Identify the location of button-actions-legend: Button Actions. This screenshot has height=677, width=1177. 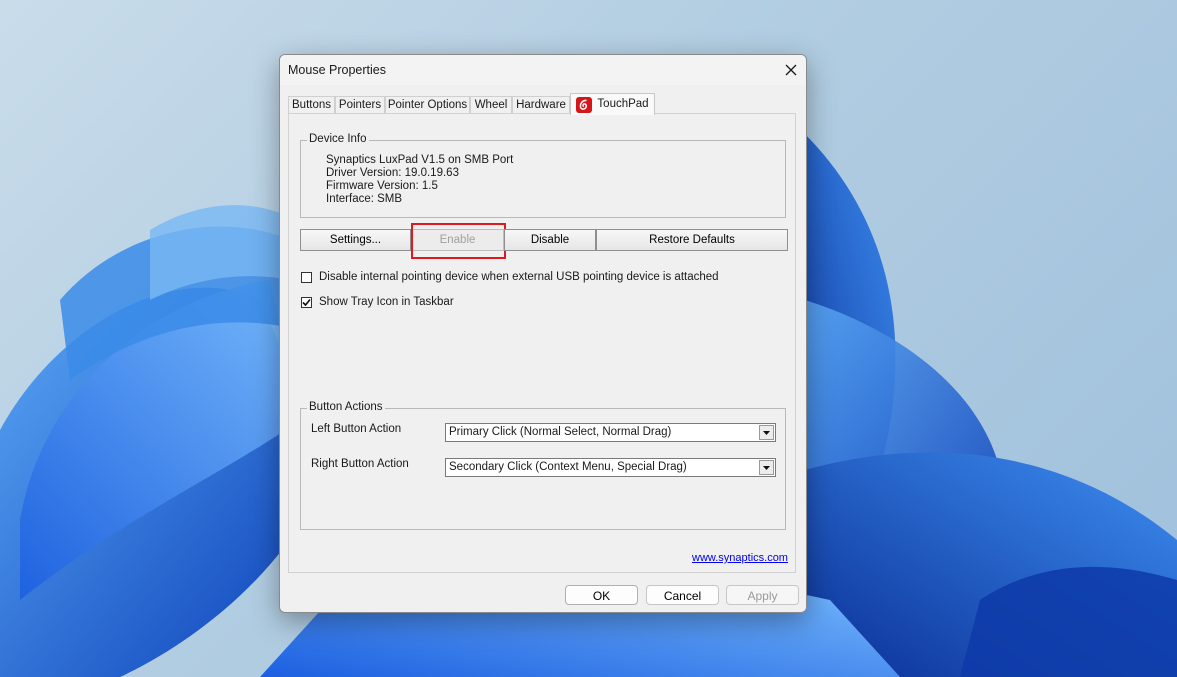
(346, 407).